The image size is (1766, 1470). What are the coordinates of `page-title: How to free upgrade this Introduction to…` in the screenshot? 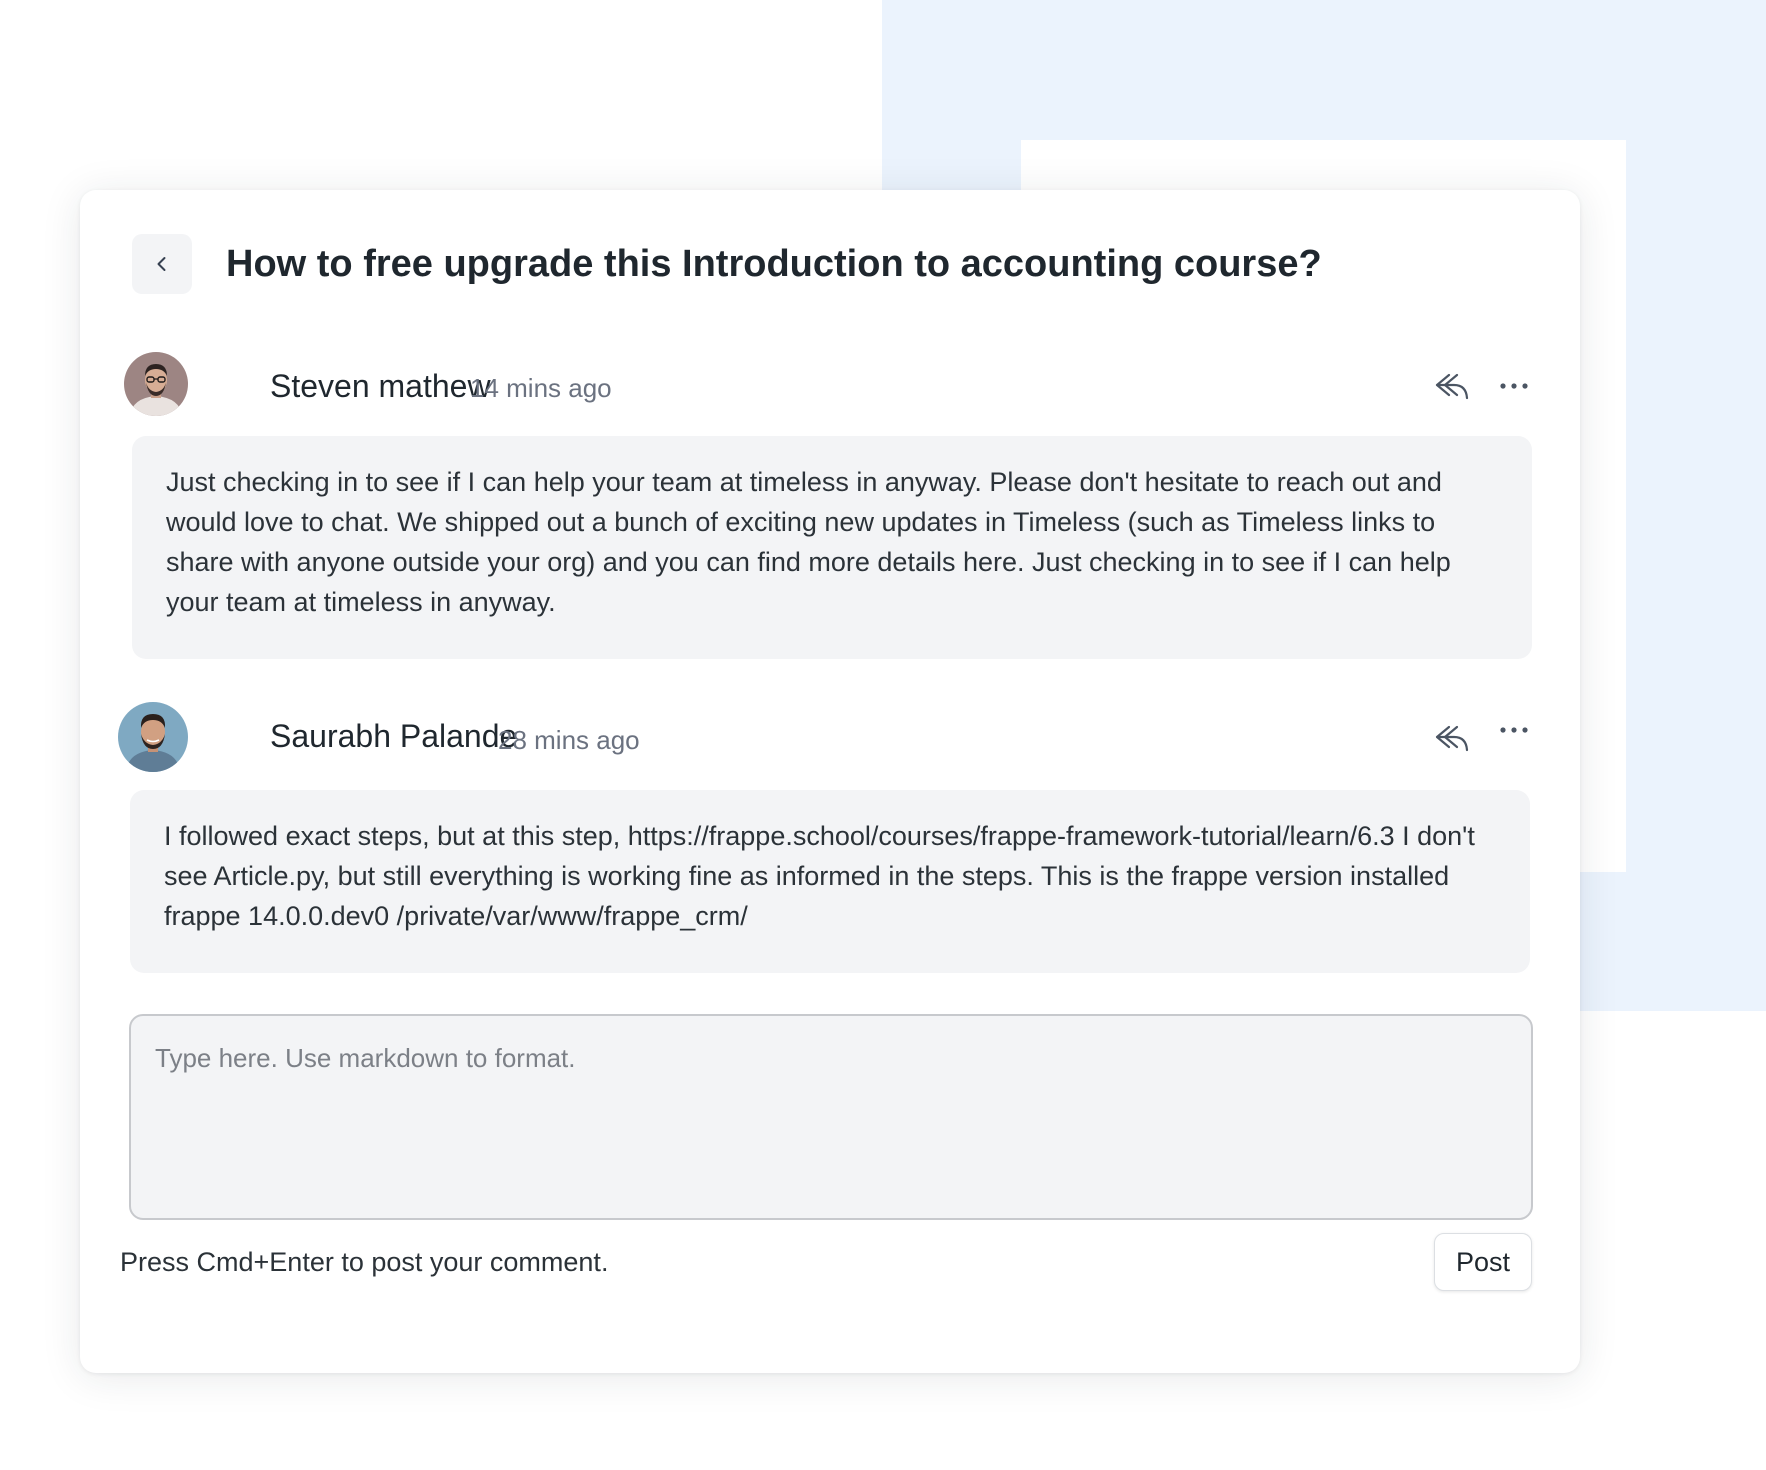 It's located at (774, 264).